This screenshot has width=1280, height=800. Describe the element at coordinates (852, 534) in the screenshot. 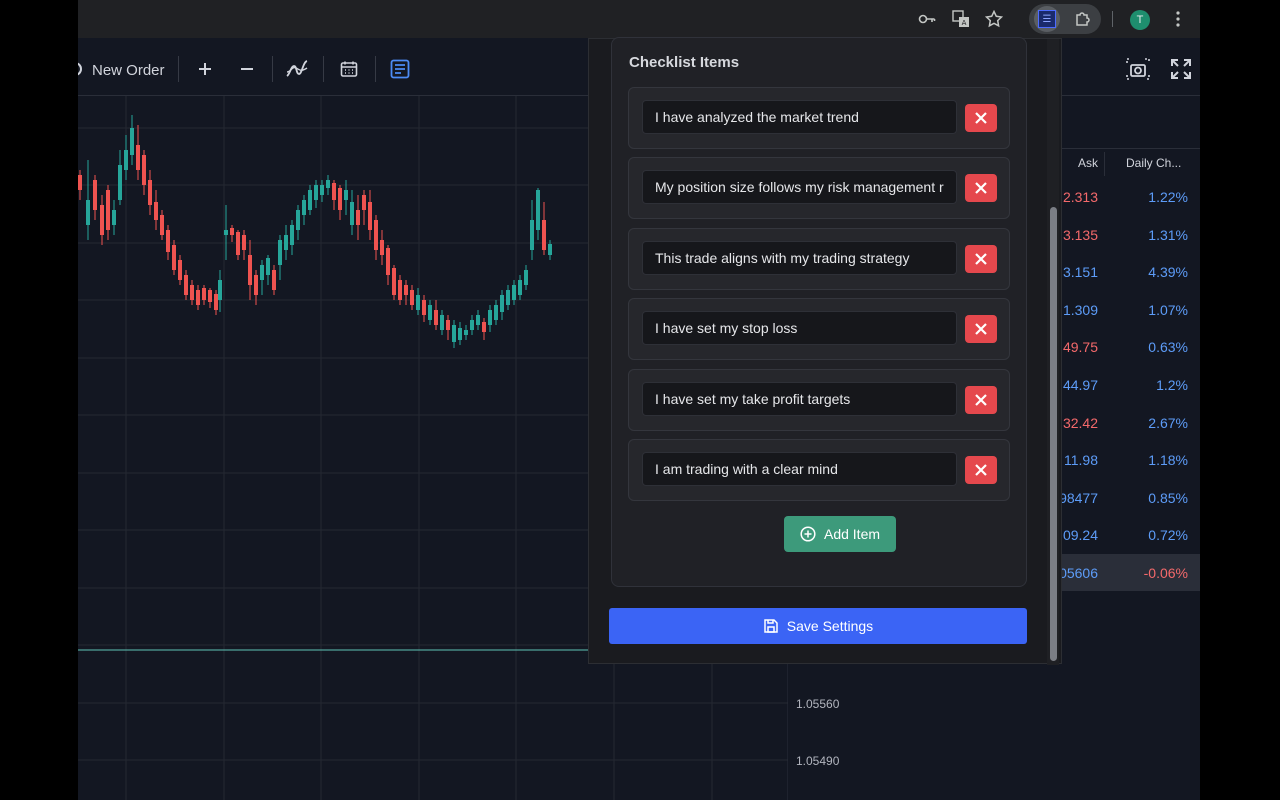

I see `add-item-label: Add Item` at that location.